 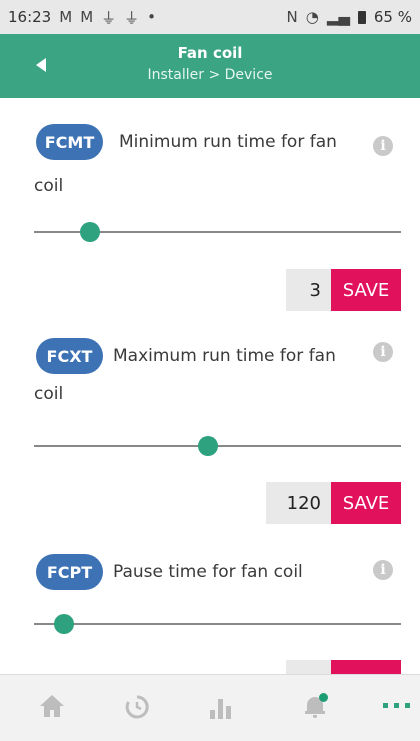 What do you see at coordinates (69, 356) in the screenshot?
I see `setting-code-badge: FCXT` at bounding box center [69, 356].